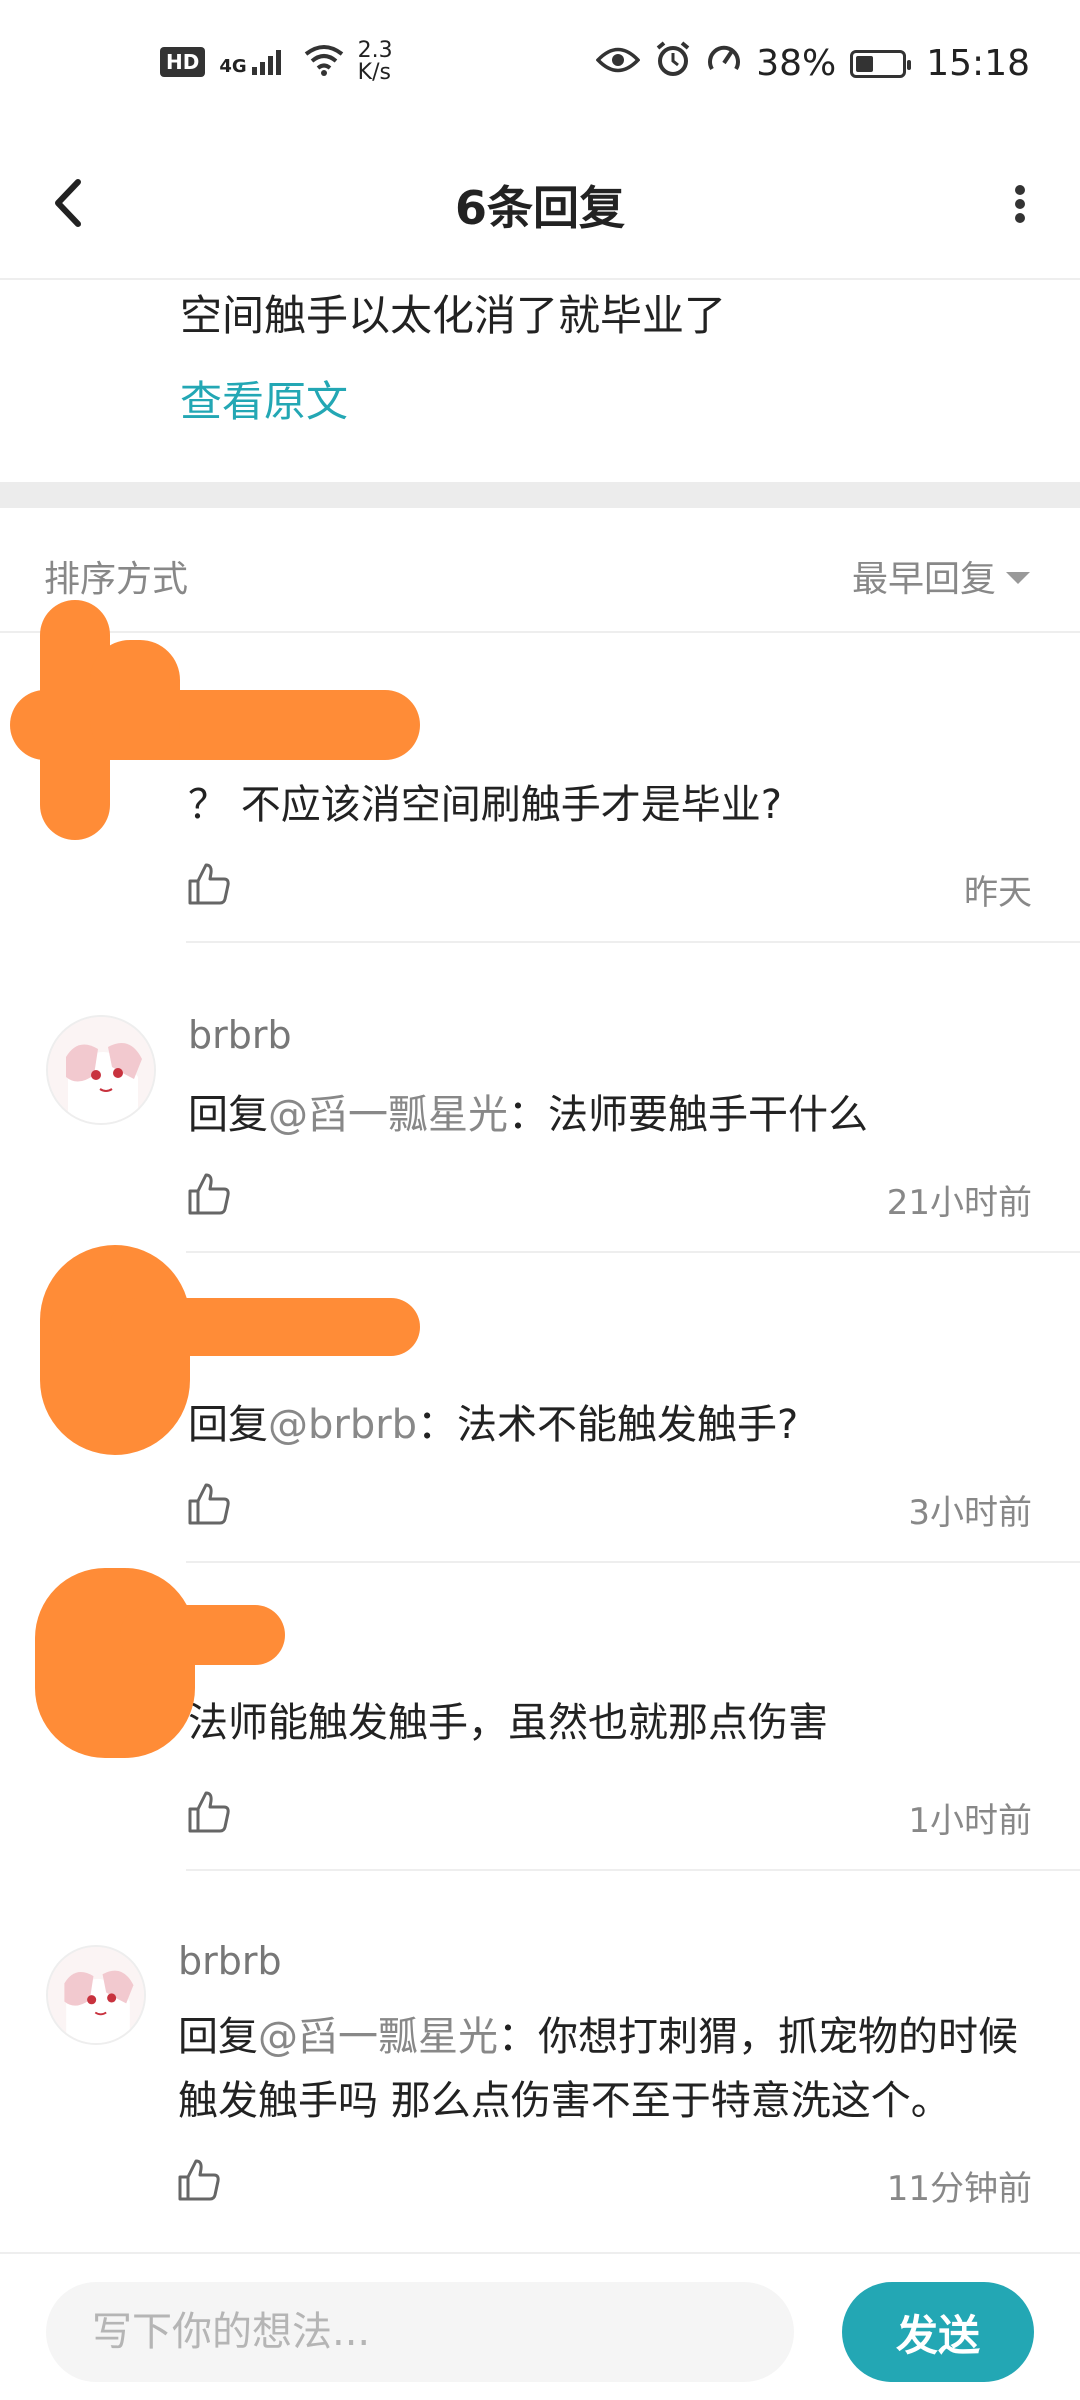  Describe the element at coordinates (453, 315) in the screenshot. I see `original-comment-text: 空间触手以太化消了就毕业了` at that location.